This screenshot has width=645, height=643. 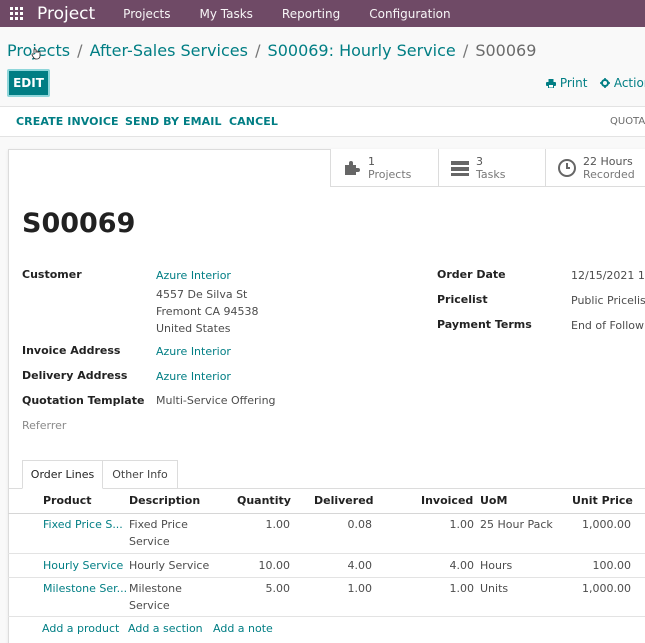 What do you see at coordinates (79, 223) in the screenshot?
I see `order-title: S00069` at bounding box center [79, 223].